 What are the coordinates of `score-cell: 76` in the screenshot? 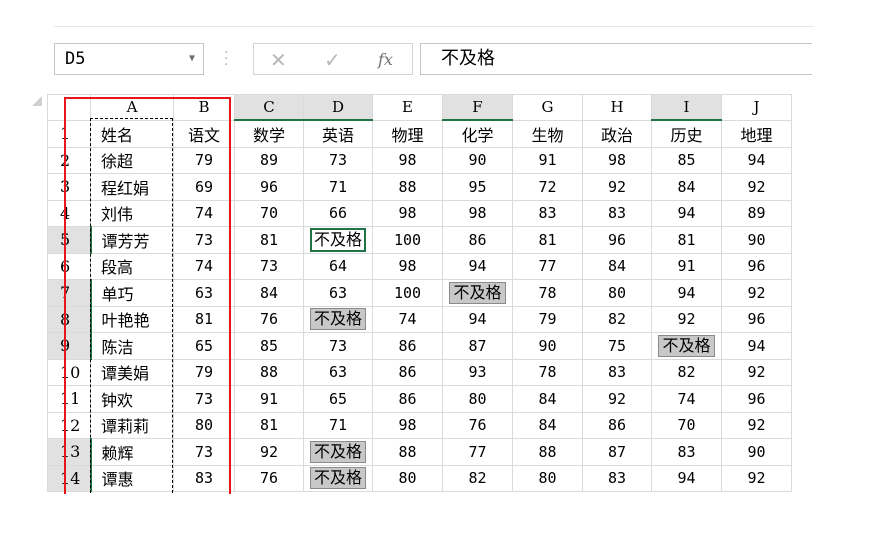 It's located at (269, 478).